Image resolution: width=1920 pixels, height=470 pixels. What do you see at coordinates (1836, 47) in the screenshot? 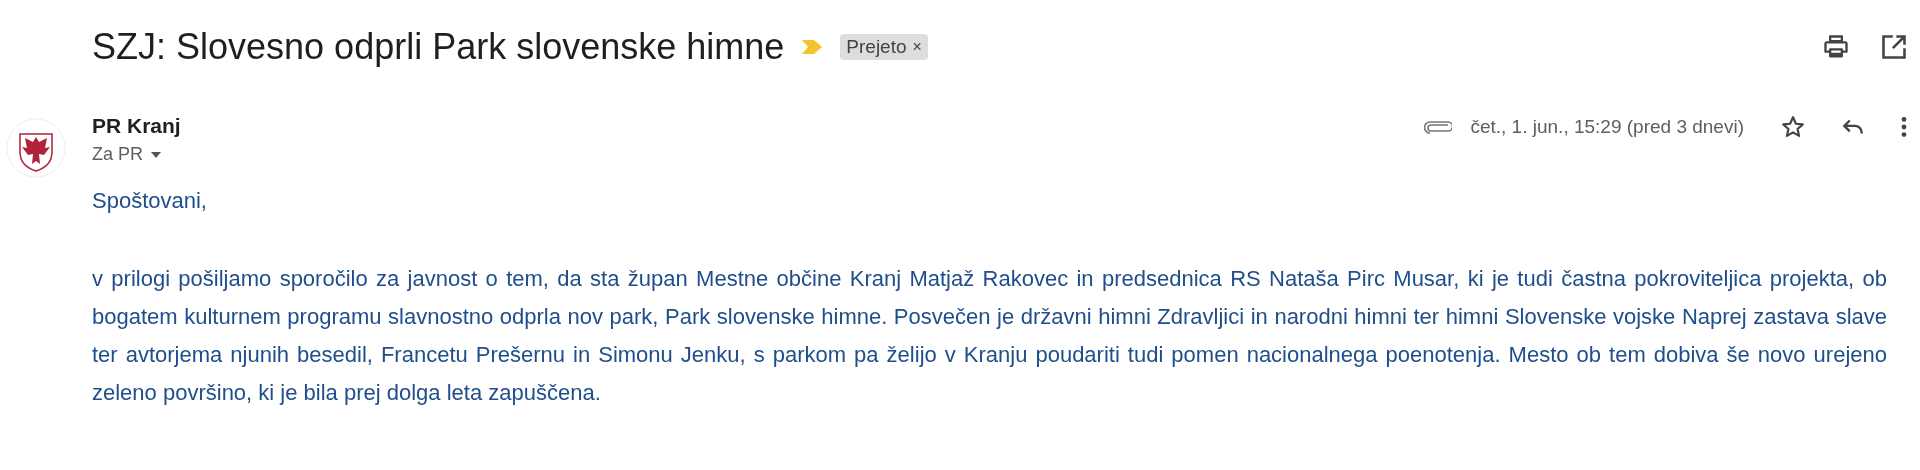
I see `print-icon` at bounding box center [1836, 47].